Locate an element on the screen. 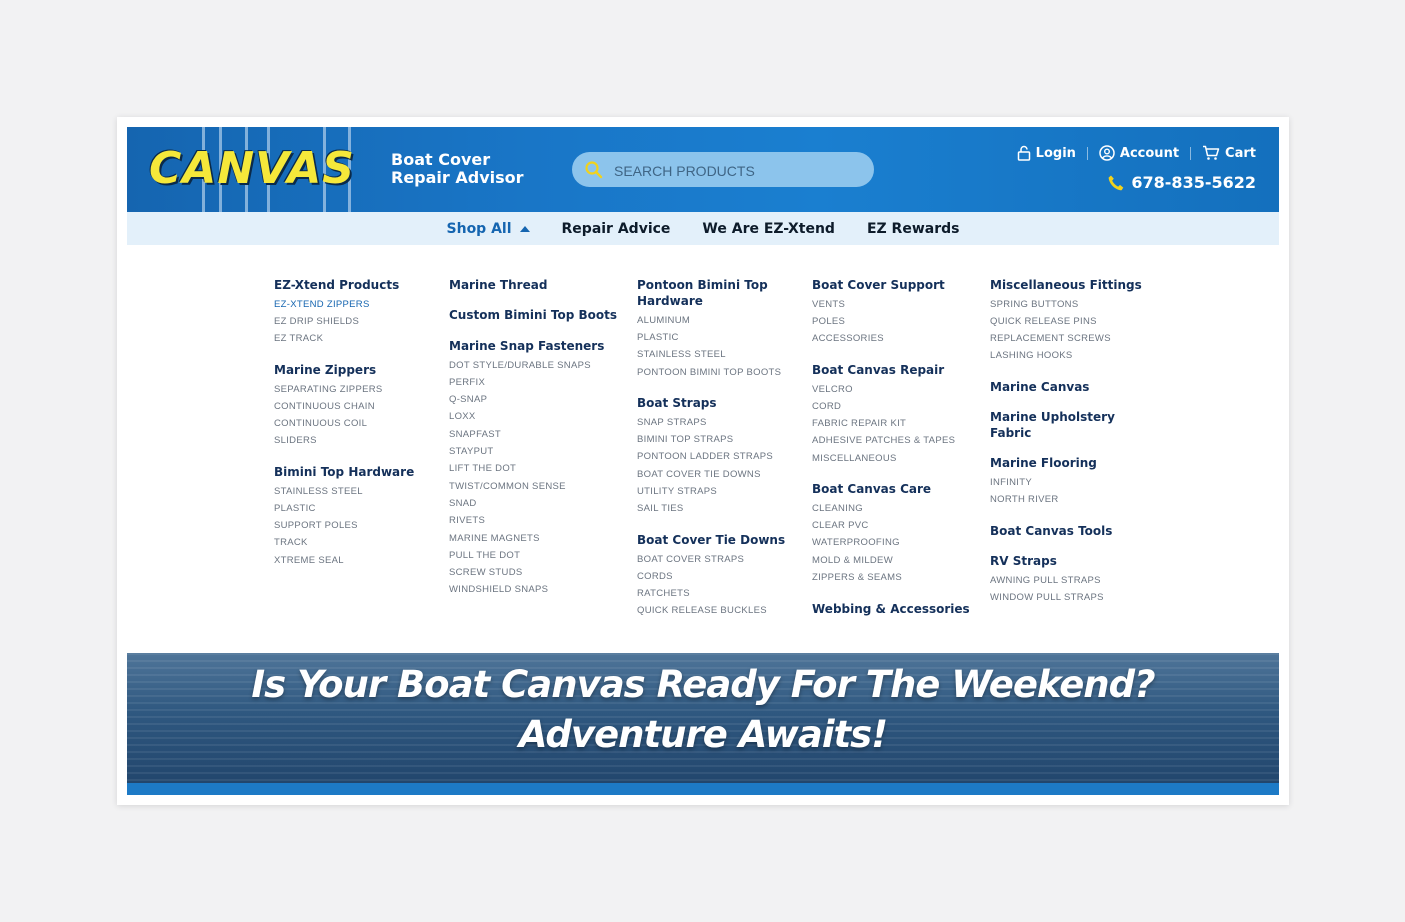 This screenshot has height=922, width=1405. nav-shop-all-label: Shop All is located at coordinates (479, 228).